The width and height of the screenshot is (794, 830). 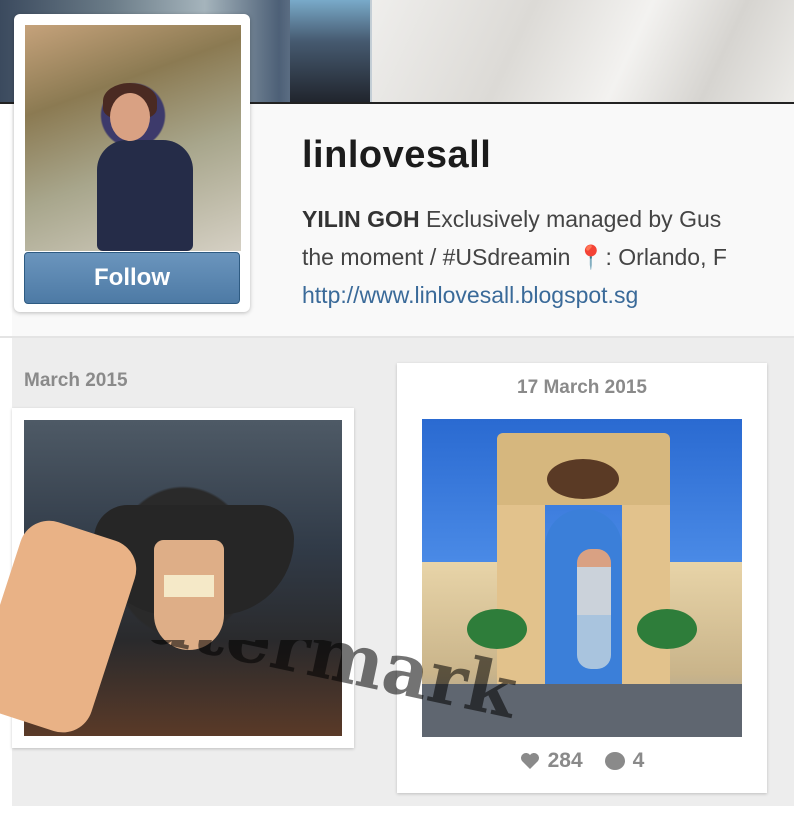 I want to click on page-bottom, so click(x=403, y=814).